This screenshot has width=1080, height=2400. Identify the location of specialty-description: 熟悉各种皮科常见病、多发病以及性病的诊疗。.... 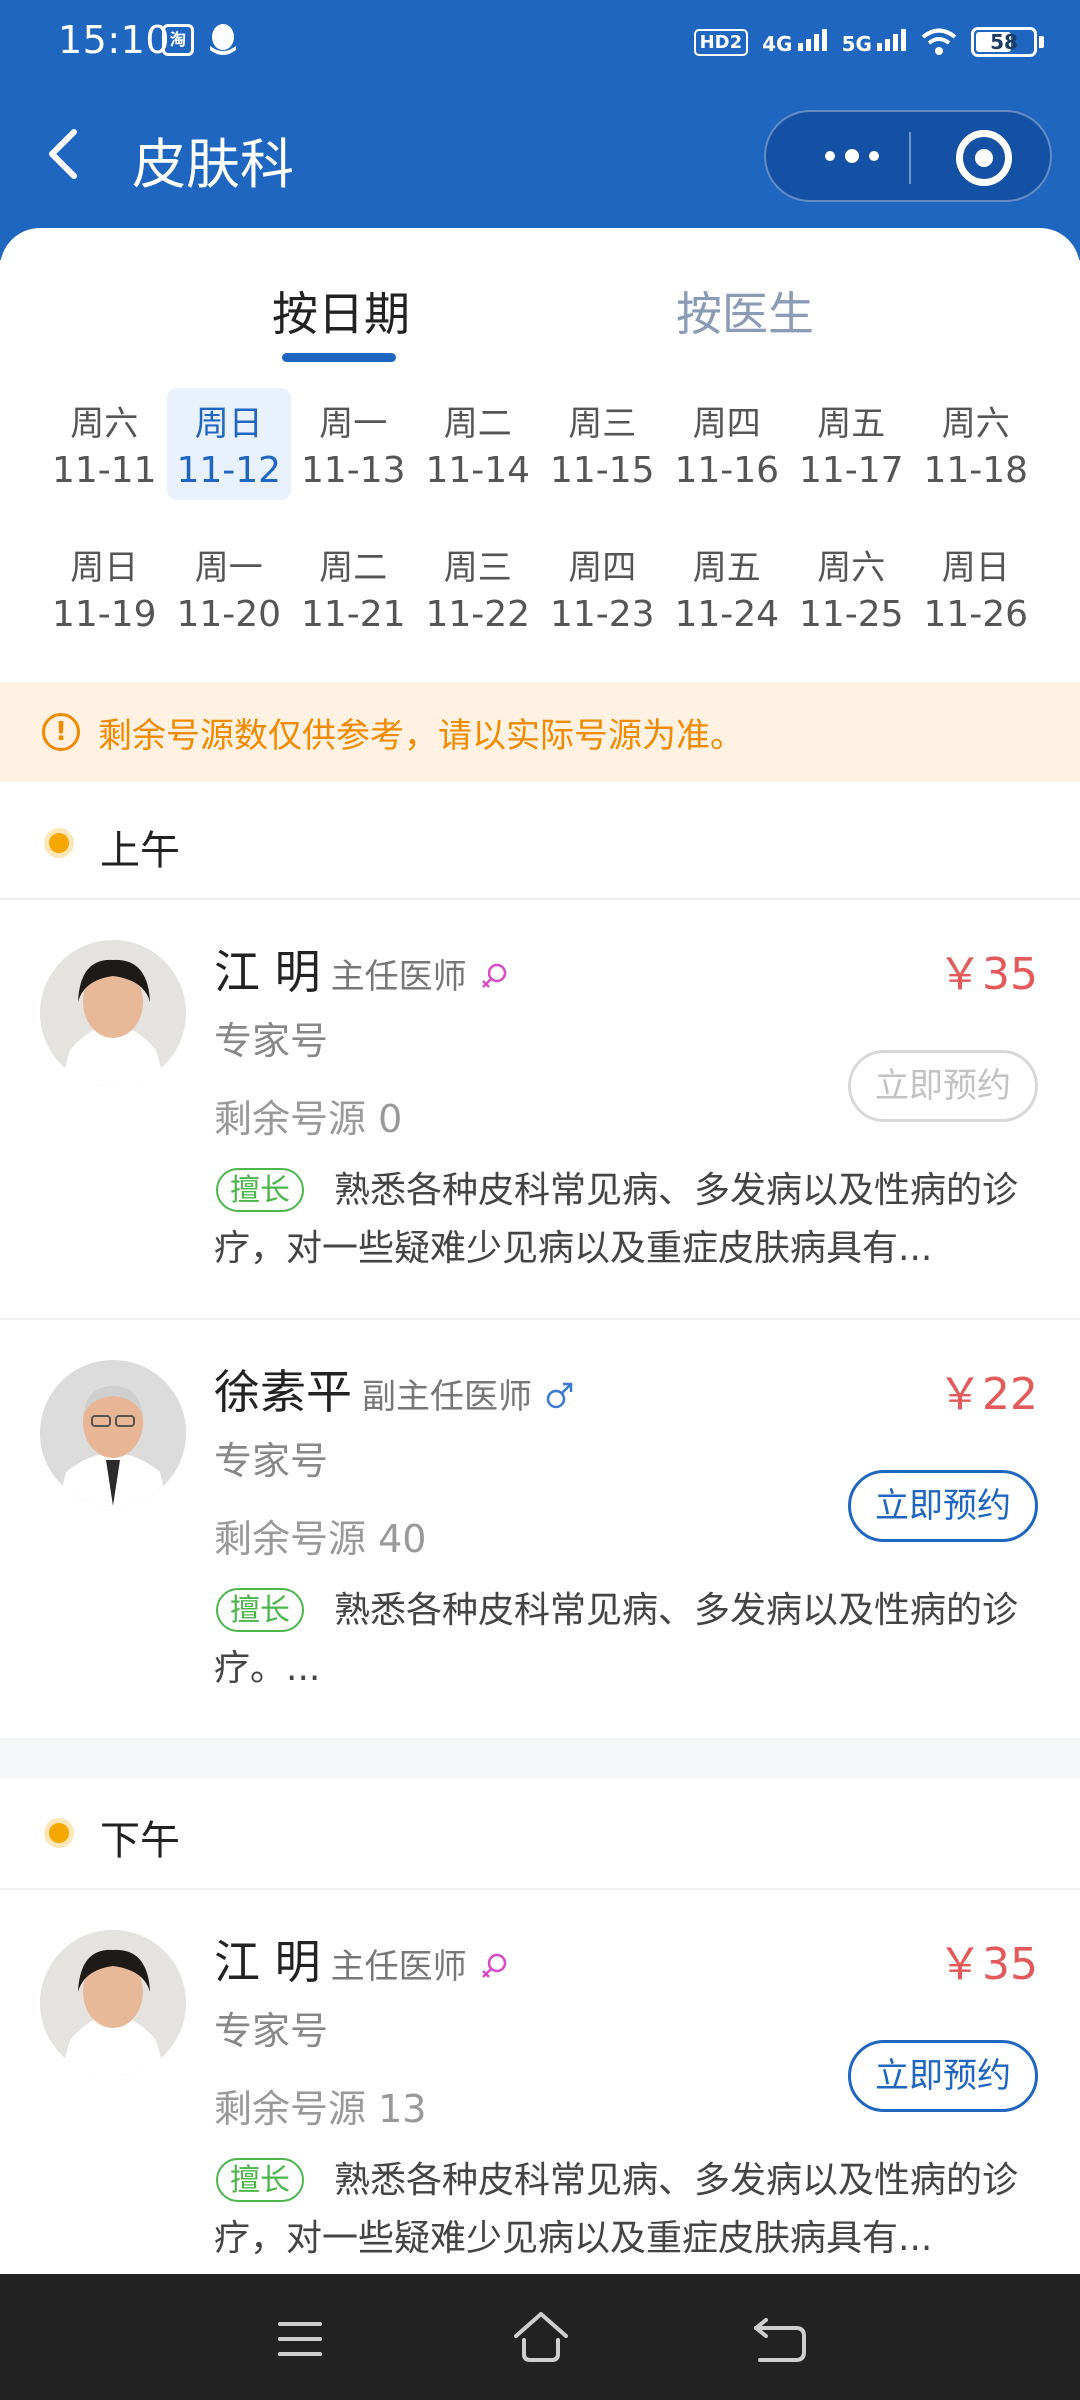
(616, 1639).